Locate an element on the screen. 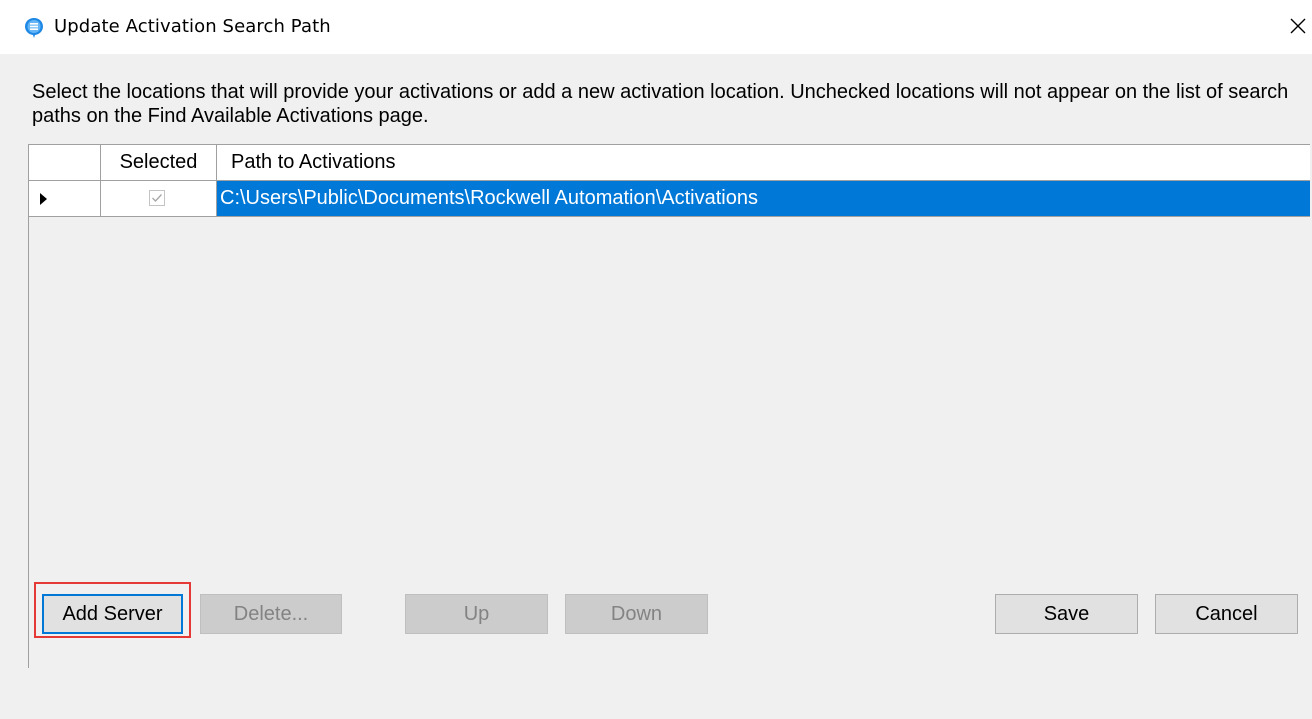 This screenshot has width=1312, height=719. down-button: Down is located at coordinates (636, 614).